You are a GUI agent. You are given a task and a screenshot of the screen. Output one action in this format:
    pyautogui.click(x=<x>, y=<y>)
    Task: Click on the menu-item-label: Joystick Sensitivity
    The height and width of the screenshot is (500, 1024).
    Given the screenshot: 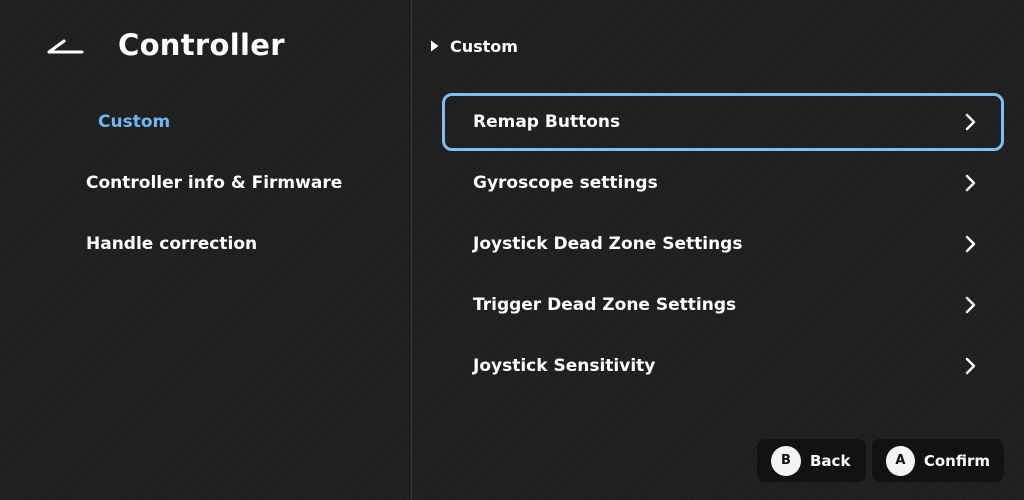 What is the action you would take?
    pyautogui.click(x=564, y=366)
    